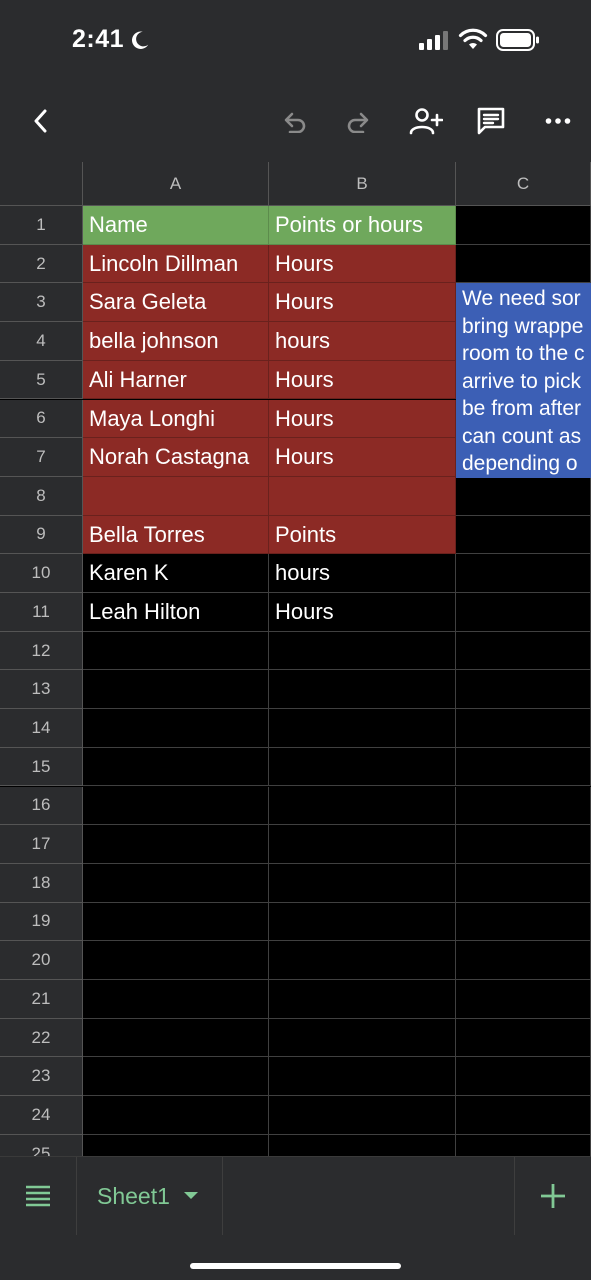  I want to click on row-header-6: 6, so click(41, 419).